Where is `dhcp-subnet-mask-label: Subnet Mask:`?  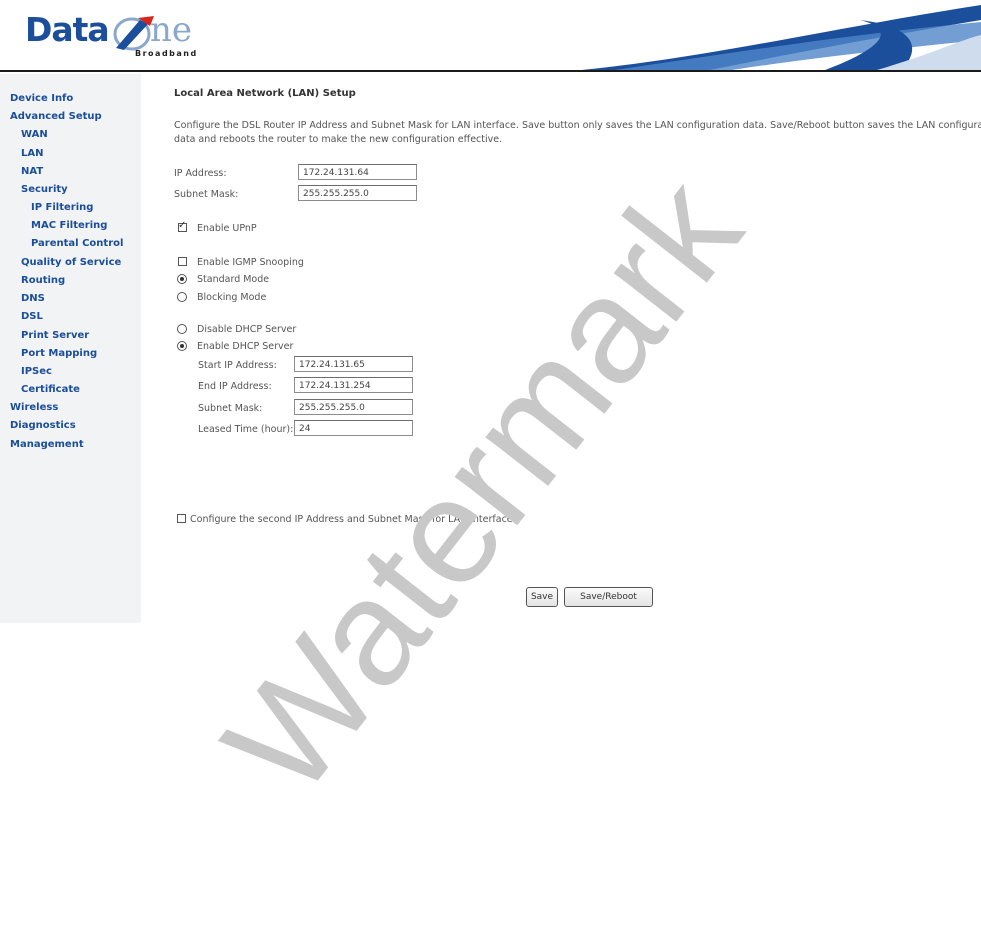 dhcp-subnet-mask-label: Subnet Mask: is located at coordinates (230, 408).